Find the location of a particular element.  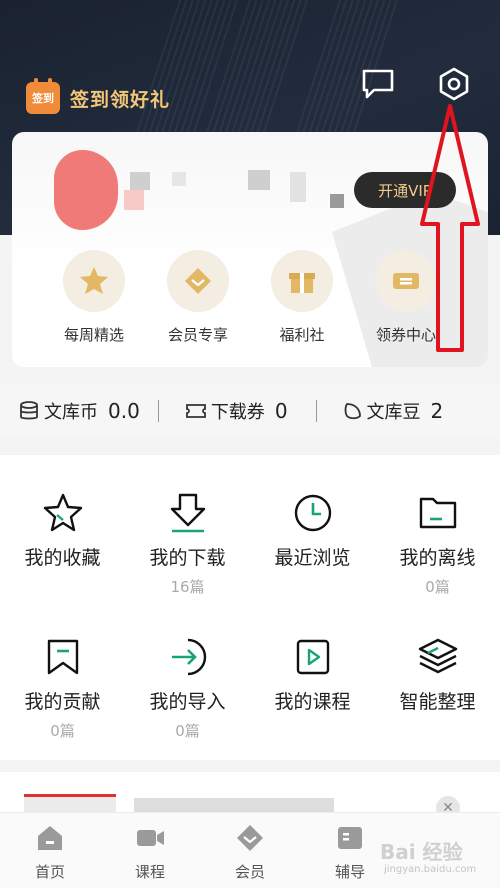

stat-label: 文库币 is located at coordinates (71, 412).